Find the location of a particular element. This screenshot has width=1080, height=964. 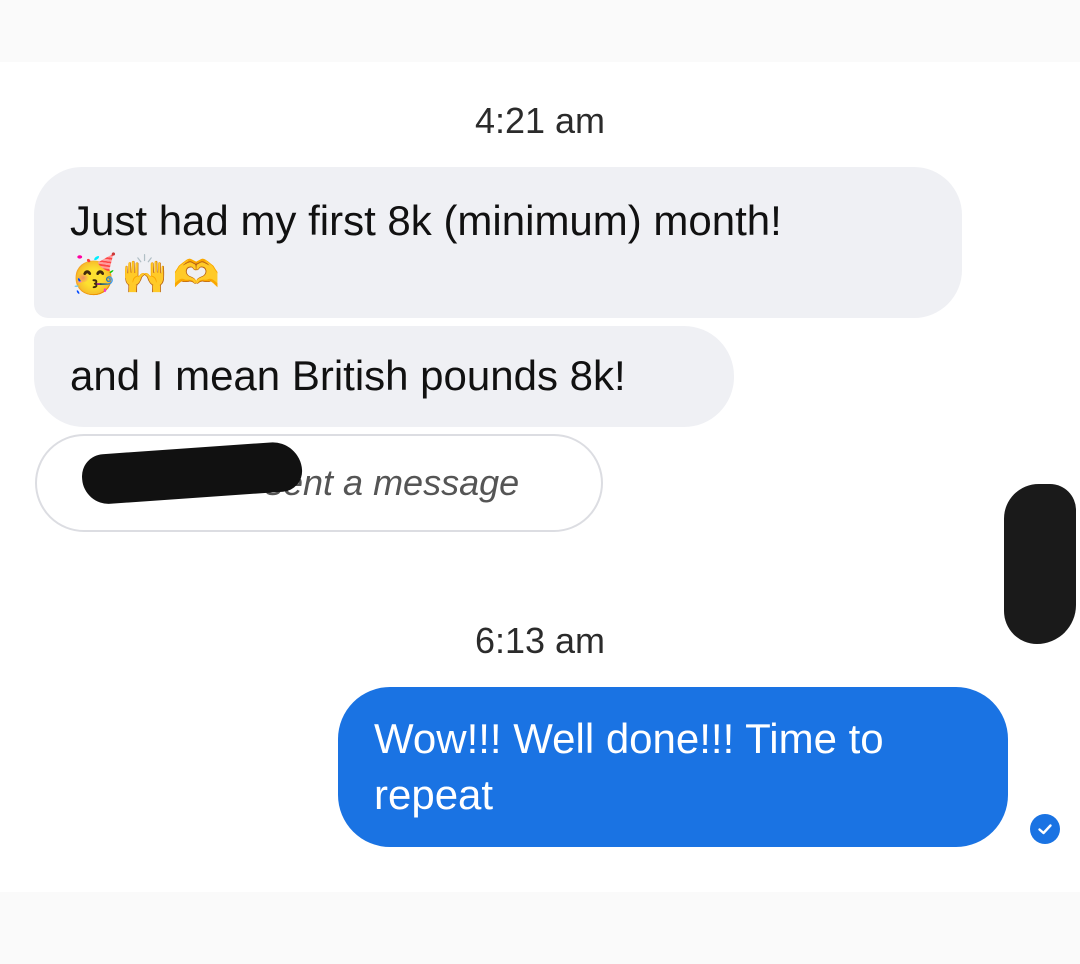

outgoing-message: Wow!!! Well done!!! Time to repeat is located at coordinates (673, 767).